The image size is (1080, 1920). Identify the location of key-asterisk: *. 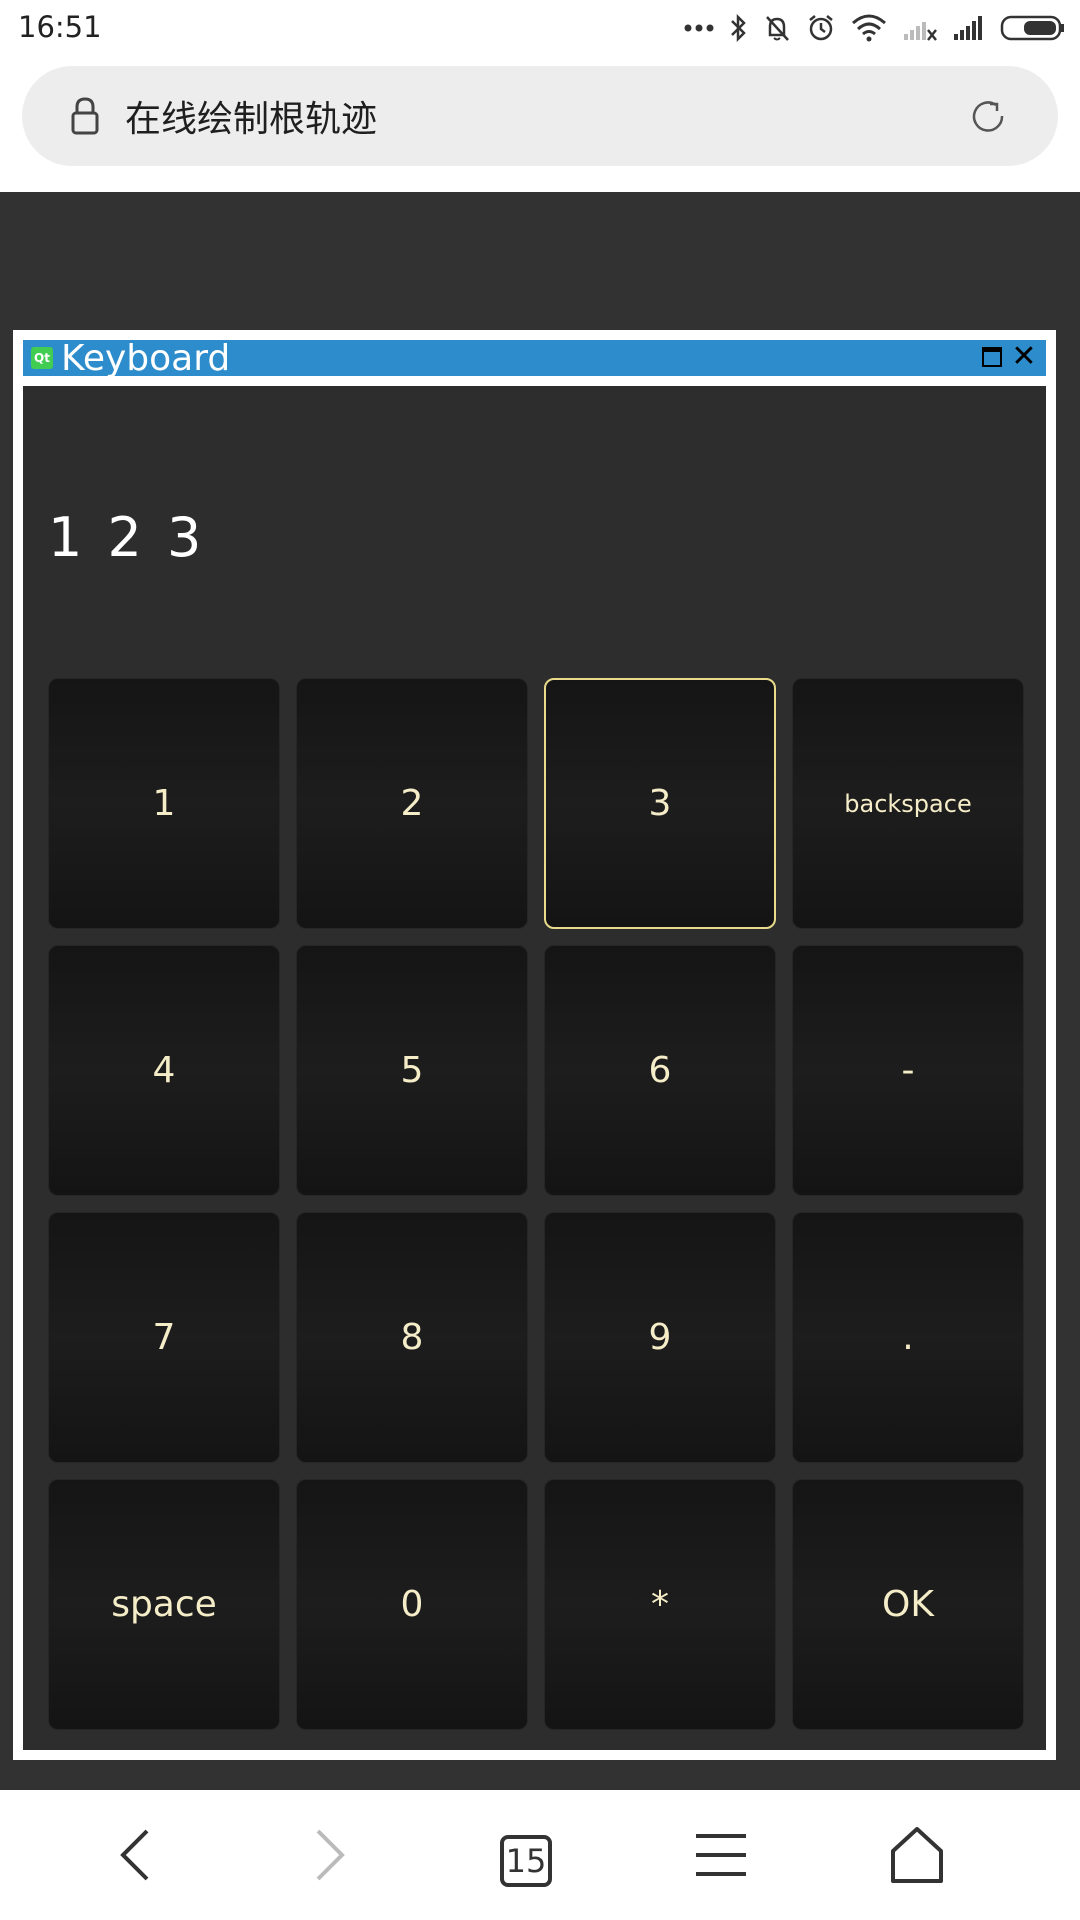
(660, 1604).